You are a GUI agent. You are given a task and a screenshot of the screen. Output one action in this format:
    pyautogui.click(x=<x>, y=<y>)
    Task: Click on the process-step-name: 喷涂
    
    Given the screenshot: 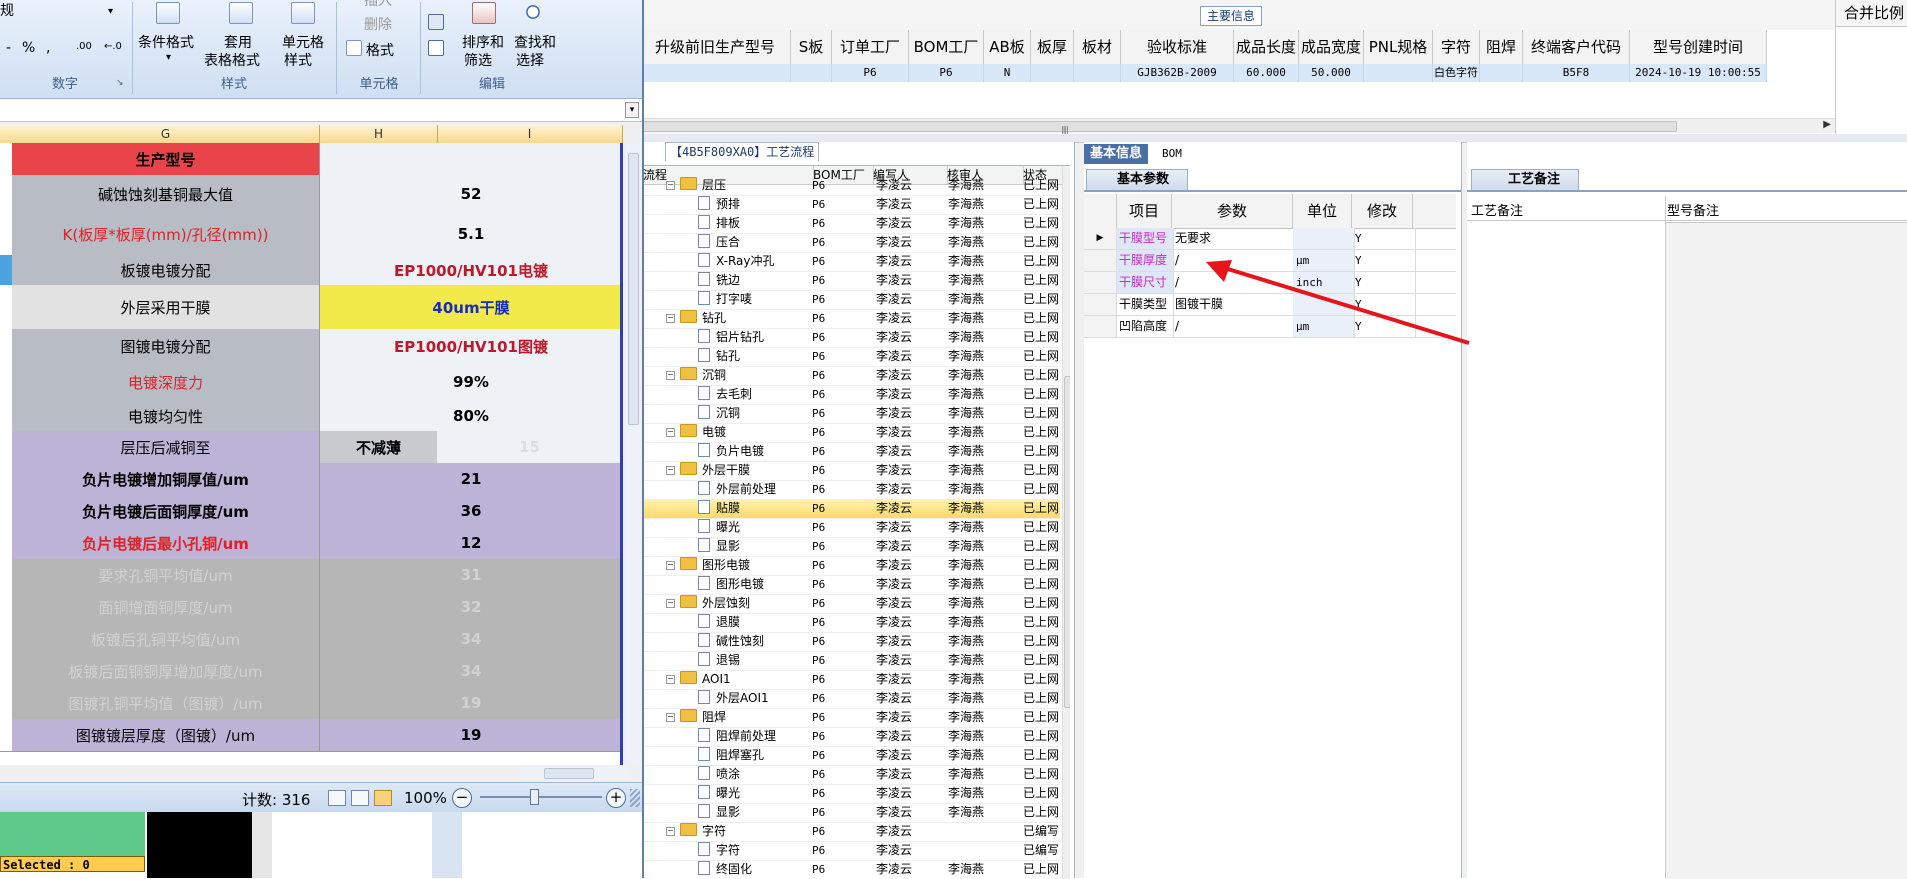 What is the action you would take?
    pyautogui.click(x=754, y=774)
    